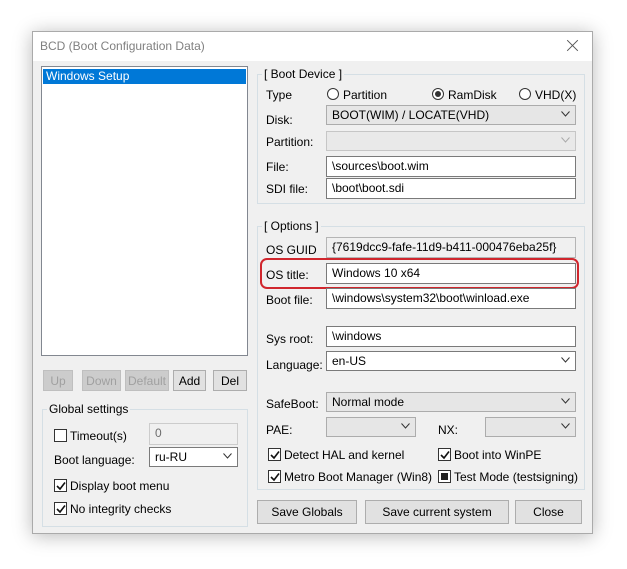 The width and height of the screenshot is (627, 569). I want to click on type-label: Type, so click(279, 95).